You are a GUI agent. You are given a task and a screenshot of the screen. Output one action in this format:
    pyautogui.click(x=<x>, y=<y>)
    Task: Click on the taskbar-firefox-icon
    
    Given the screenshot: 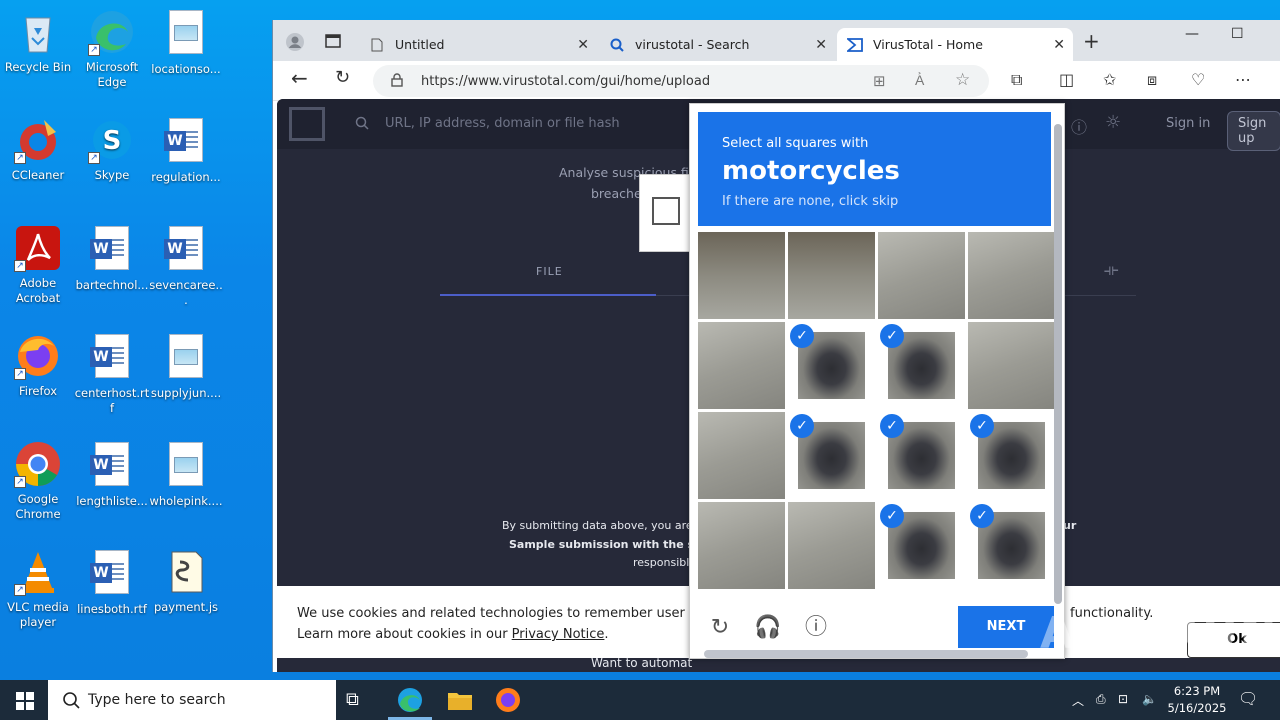 What is the action you would take?
    pyautogui.click(x=508, y=700)
    